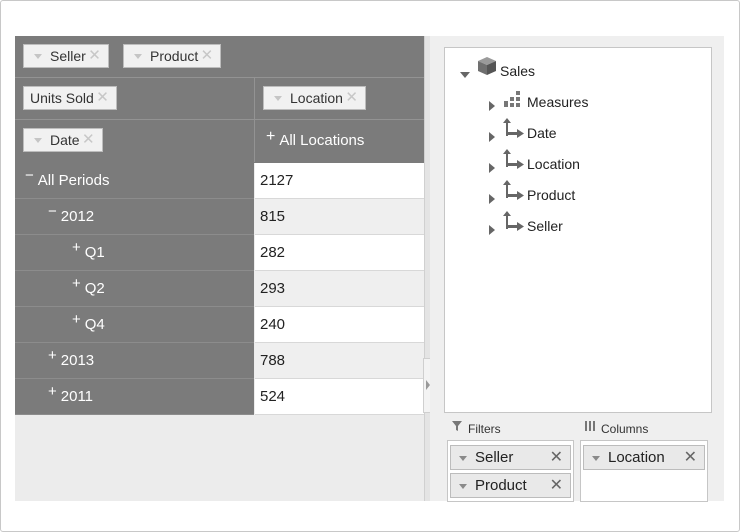 Image resolution: width=740 pixels, height=532 pixels. Describe the element at coordinates (545, 226) in the screenshot. I see `tree-item-seller: Seller` at that location.